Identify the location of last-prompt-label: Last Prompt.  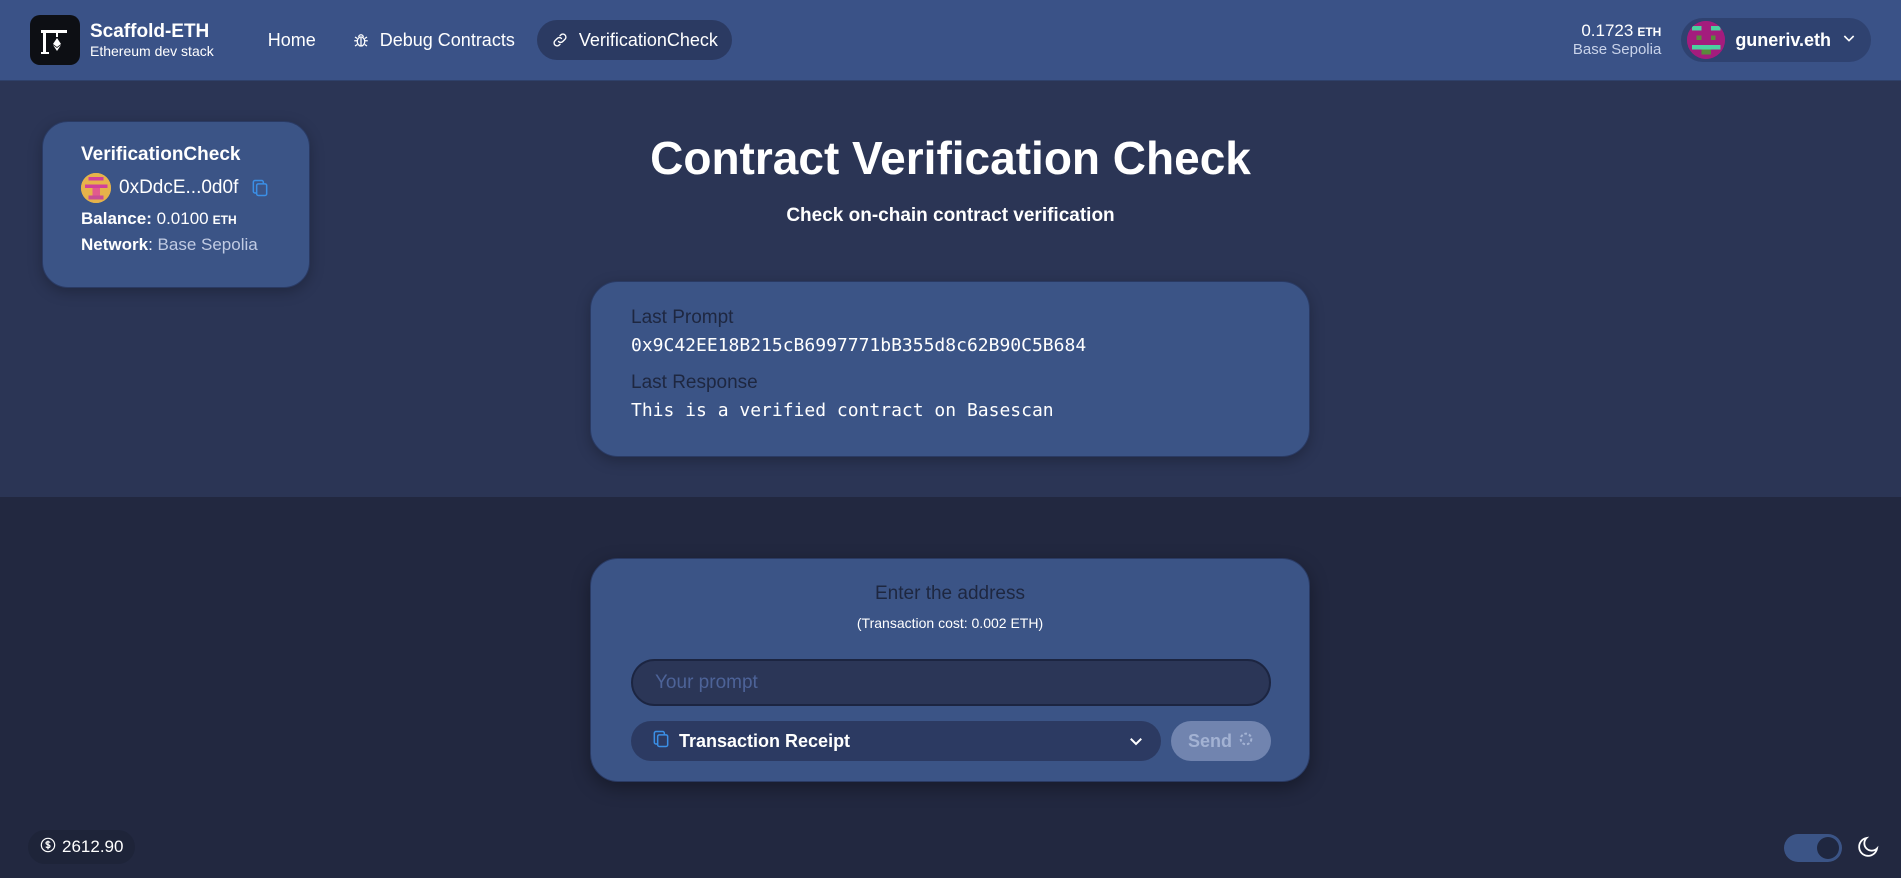
(682, 317).